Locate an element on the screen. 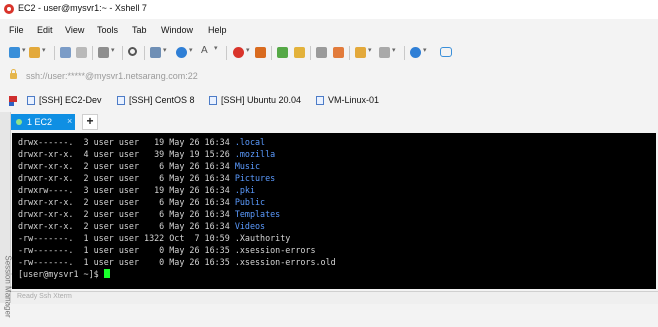  file-name: .xsession-errors.old is located at coordinates (285, 262).